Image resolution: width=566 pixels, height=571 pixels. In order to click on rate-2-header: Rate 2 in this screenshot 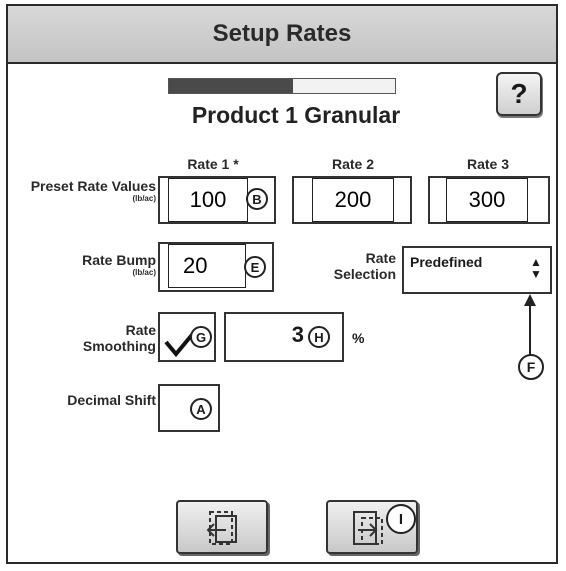, I will do `click(353, 164)`.